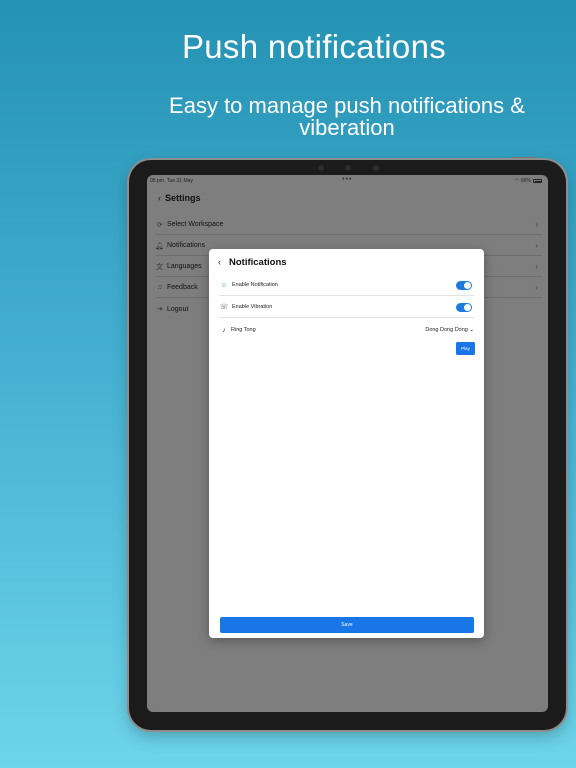 This screenshot has height=768, width=576. What do you see at coordinates (159, 287) in the screenshot?
I see `headphones-icon: ♫` at bounding box center [159, 287].